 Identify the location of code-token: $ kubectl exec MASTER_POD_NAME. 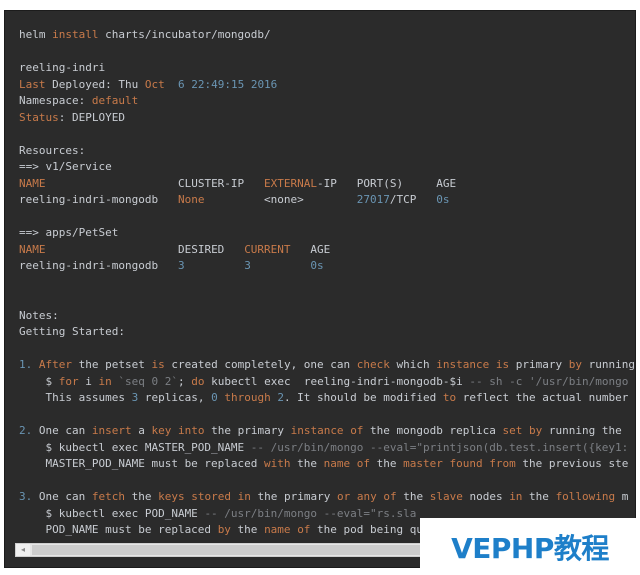
(135, 447).